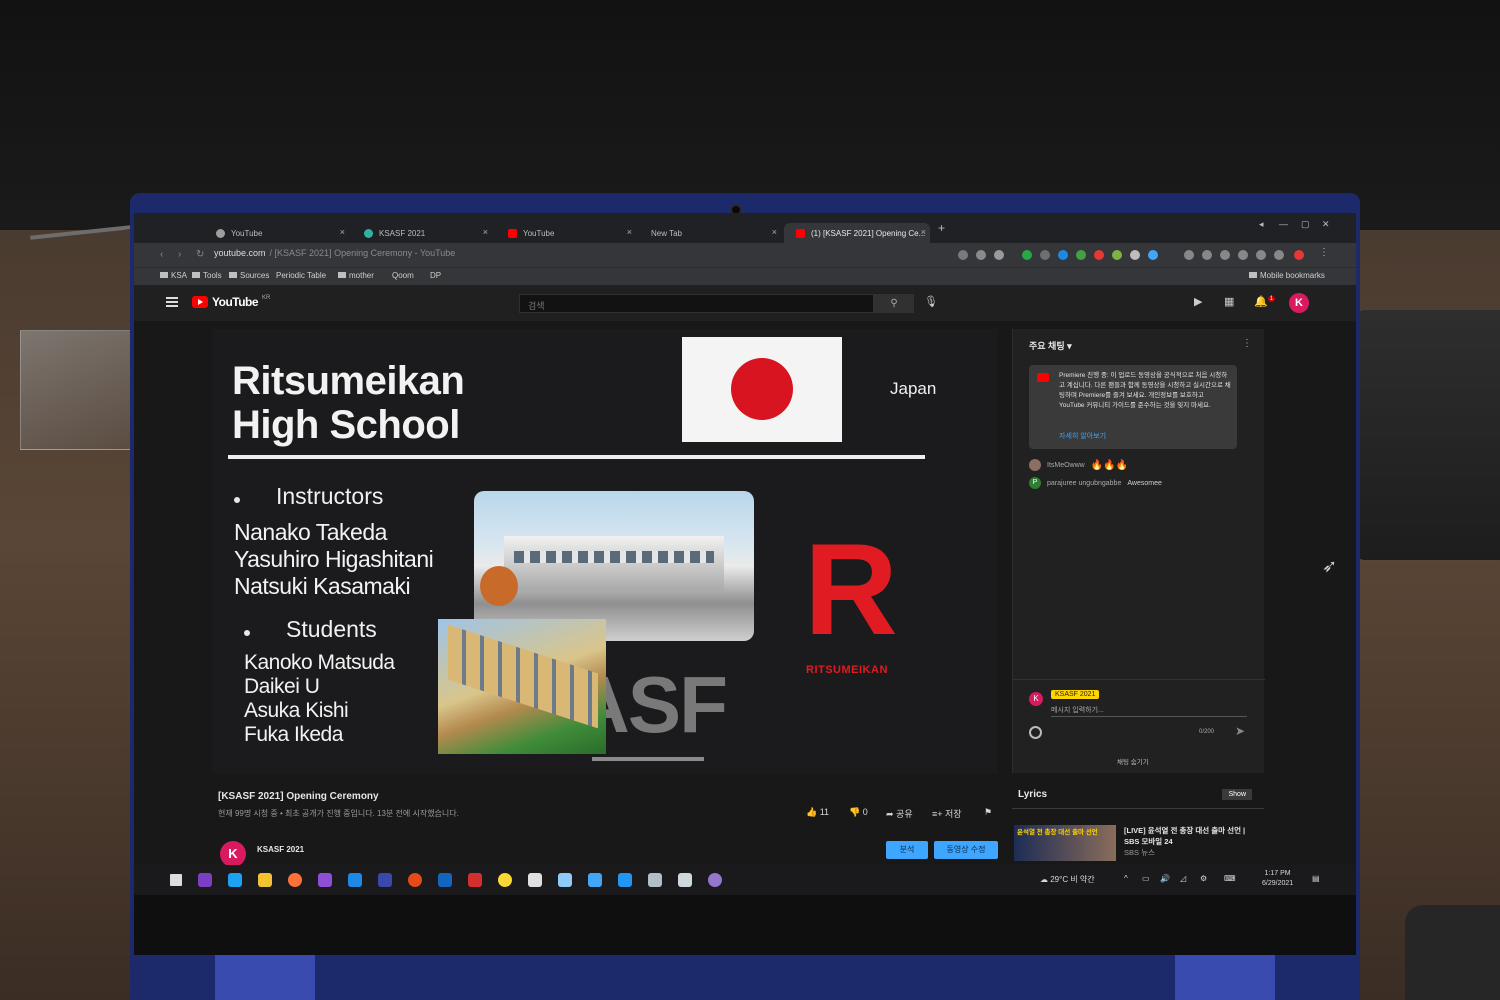  I want to click on bookmark-periodic-table: Periodic Table, so click(301, 275).